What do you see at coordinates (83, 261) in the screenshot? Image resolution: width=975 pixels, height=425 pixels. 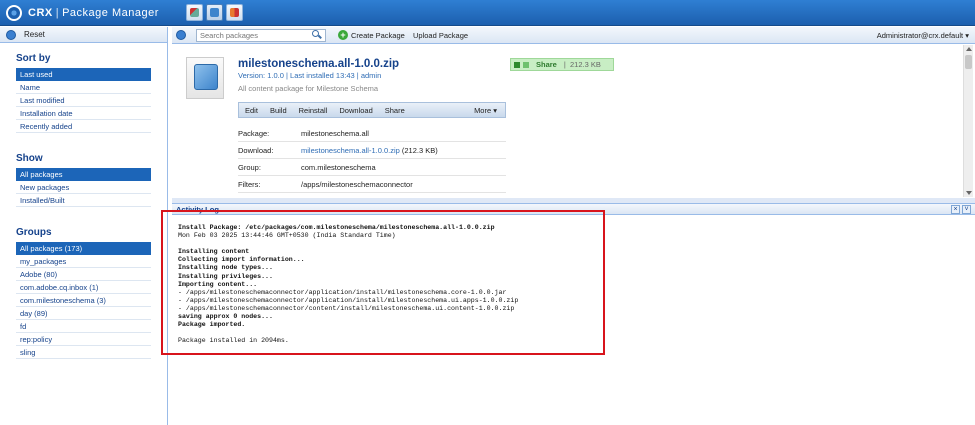 I see `group-item: my_packages` at bounding box center [83, 261].